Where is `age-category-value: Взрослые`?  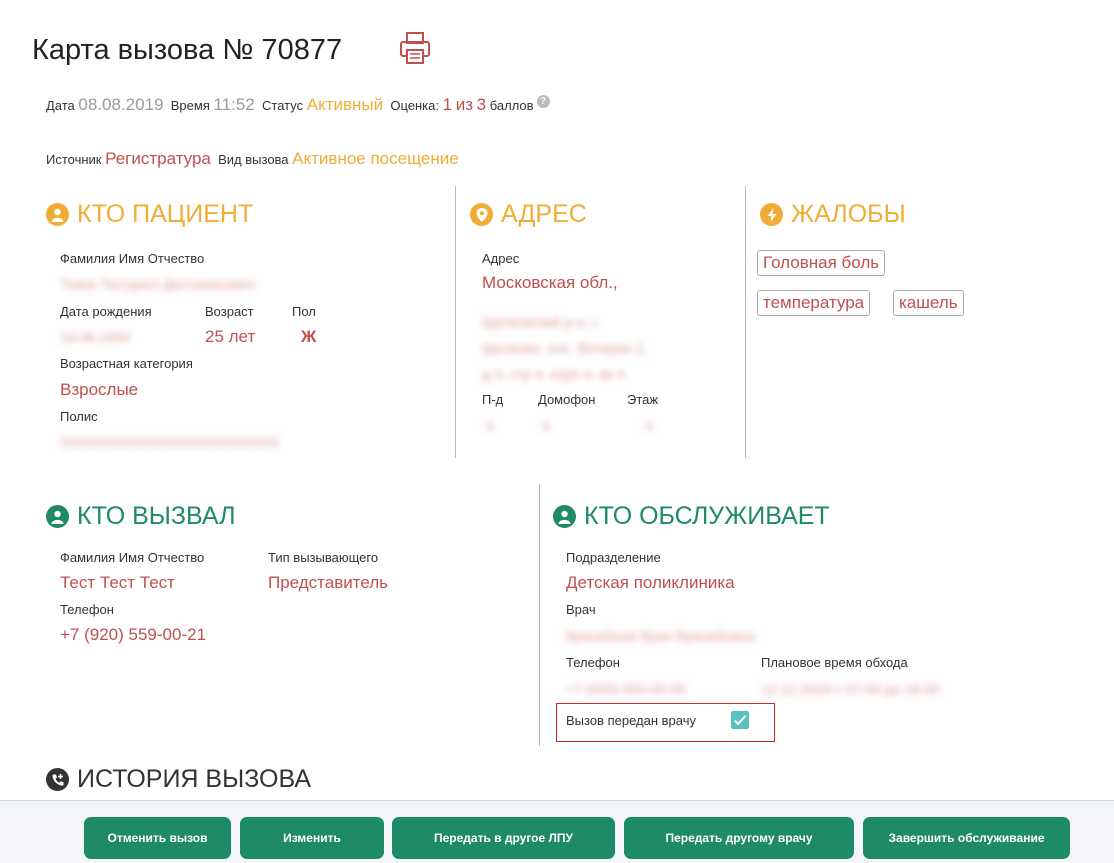
age-category-value: Взрослые is located at coordinates (99, 389).